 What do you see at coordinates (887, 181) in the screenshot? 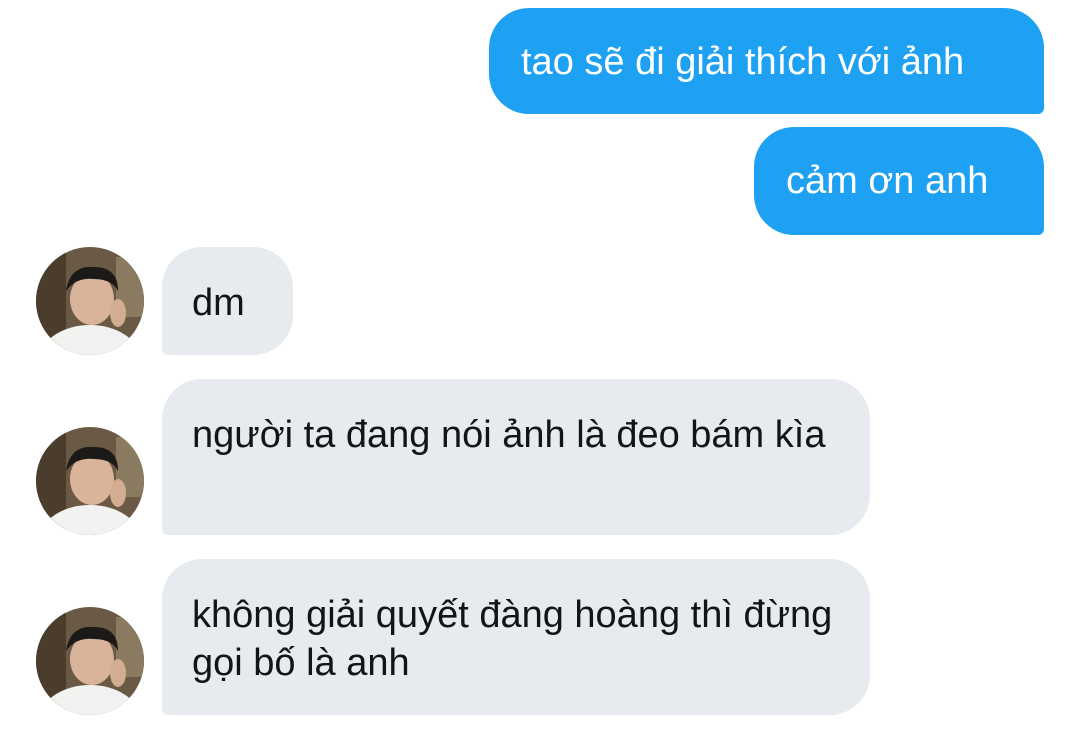
I see `message-text: cảm ơn anh` at bounding box center [887, 181].